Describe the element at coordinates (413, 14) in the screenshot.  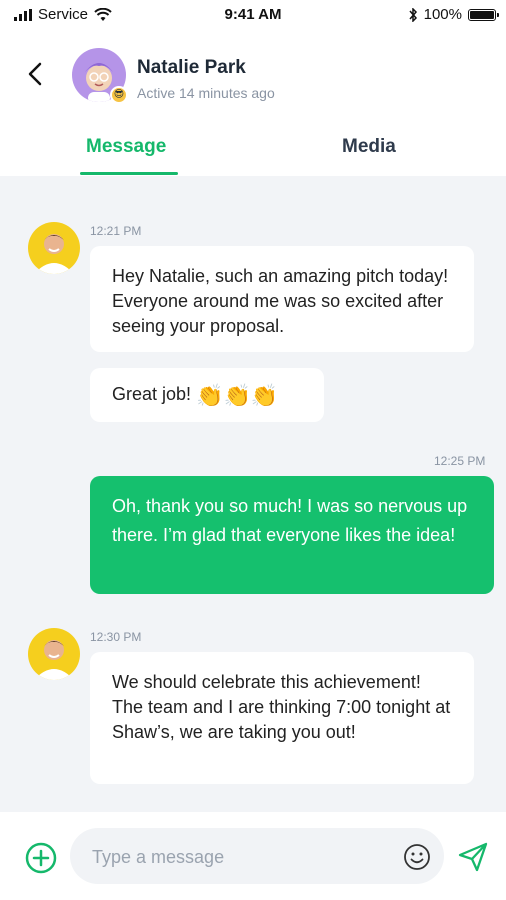
I see `bluetooth-icon` at that location.